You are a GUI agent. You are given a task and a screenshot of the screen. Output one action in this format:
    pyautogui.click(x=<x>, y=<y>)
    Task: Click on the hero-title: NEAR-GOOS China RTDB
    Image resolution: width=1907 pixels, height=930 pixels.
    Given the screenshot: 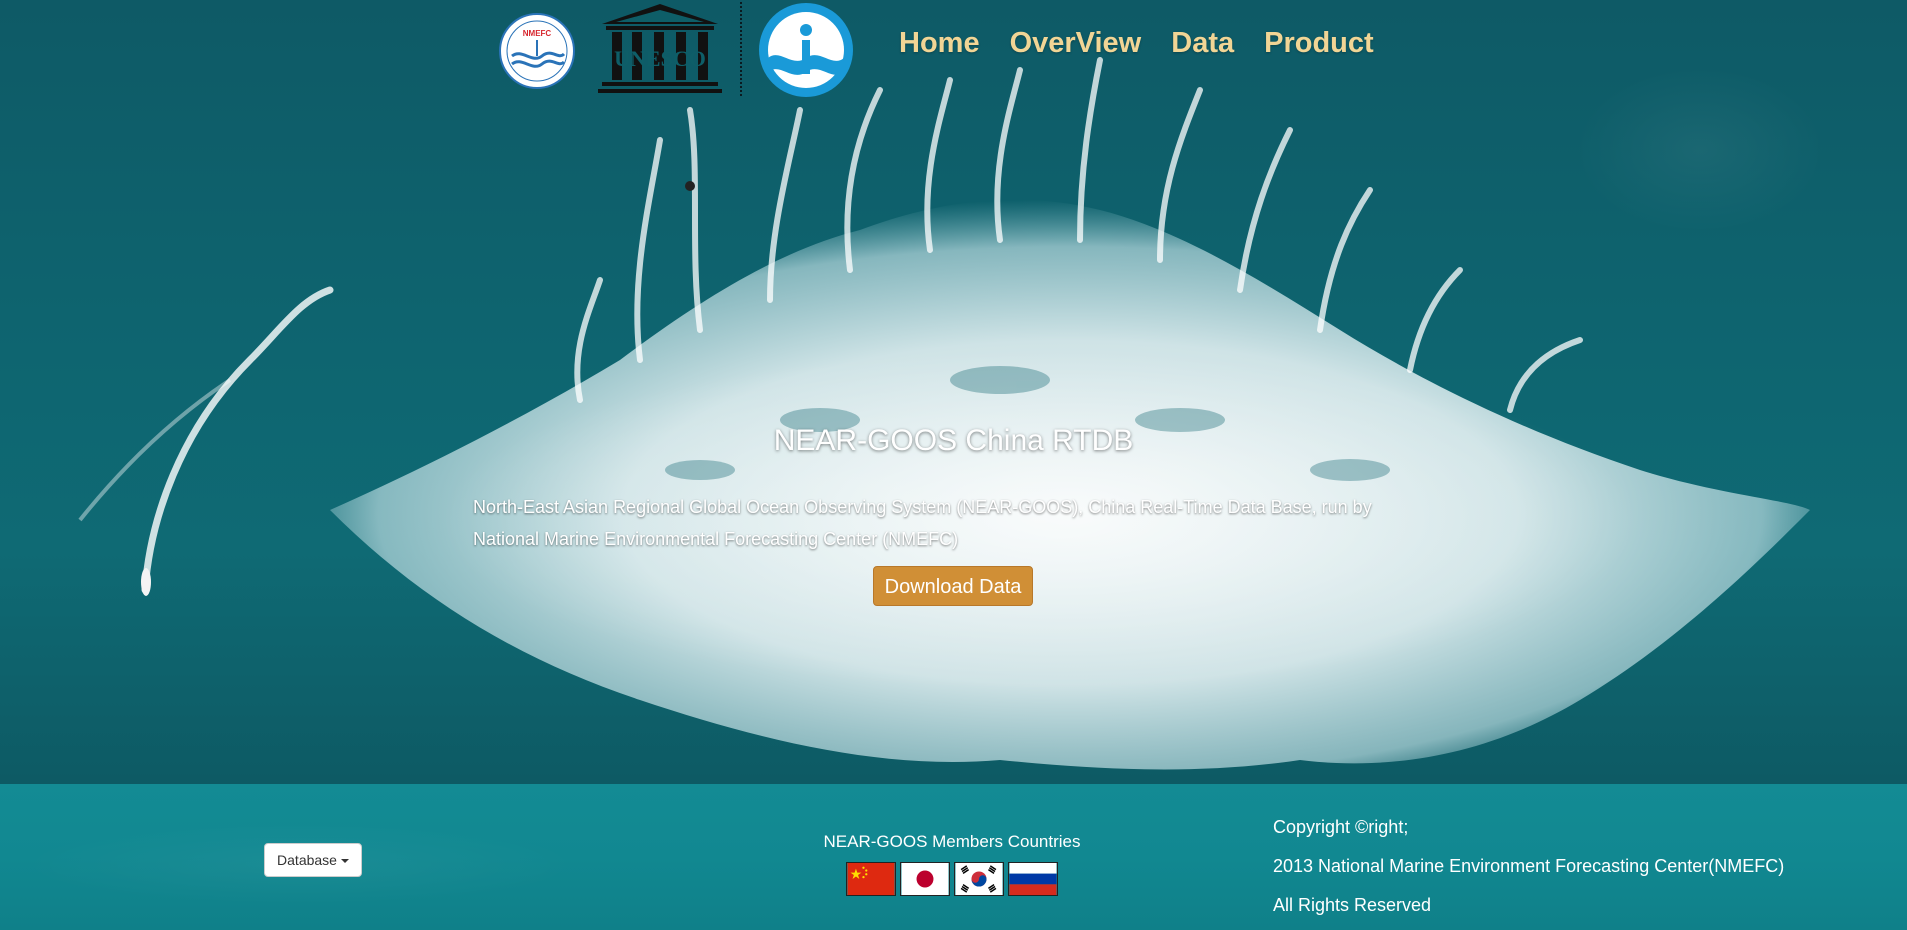 What is the action you would take?
    pyautogui.click(x=953, y=440)
    